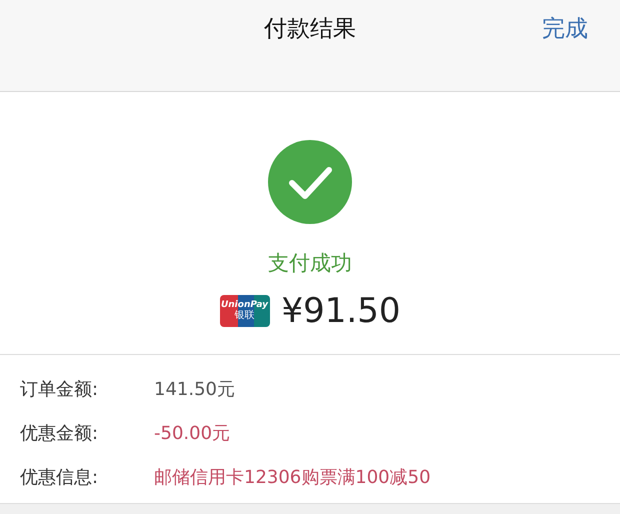 This screenshot has height=514, width=620. What do you see at coordinates (565, 29) in the screenshot?
I see `done-button: 完成` at bounding box center [565, 29].